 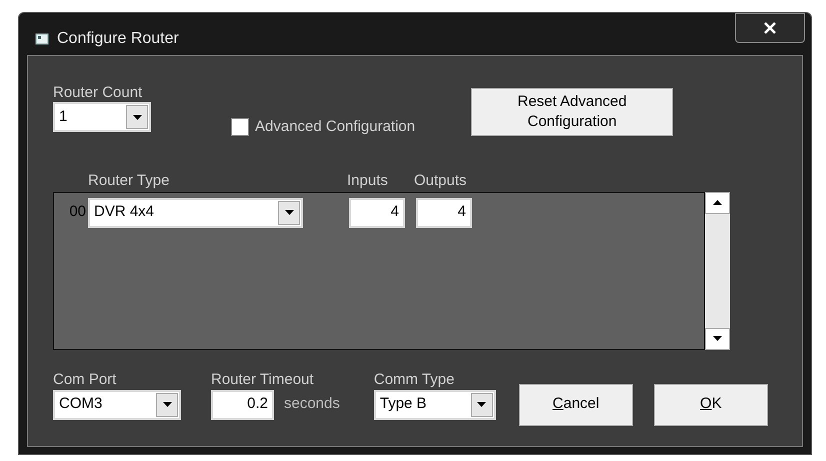 What do you see at coordinates (572, 112) in the screenshot?
I see `reset-button: Reset Advanced Configuration` at bounding box center [572, 112].